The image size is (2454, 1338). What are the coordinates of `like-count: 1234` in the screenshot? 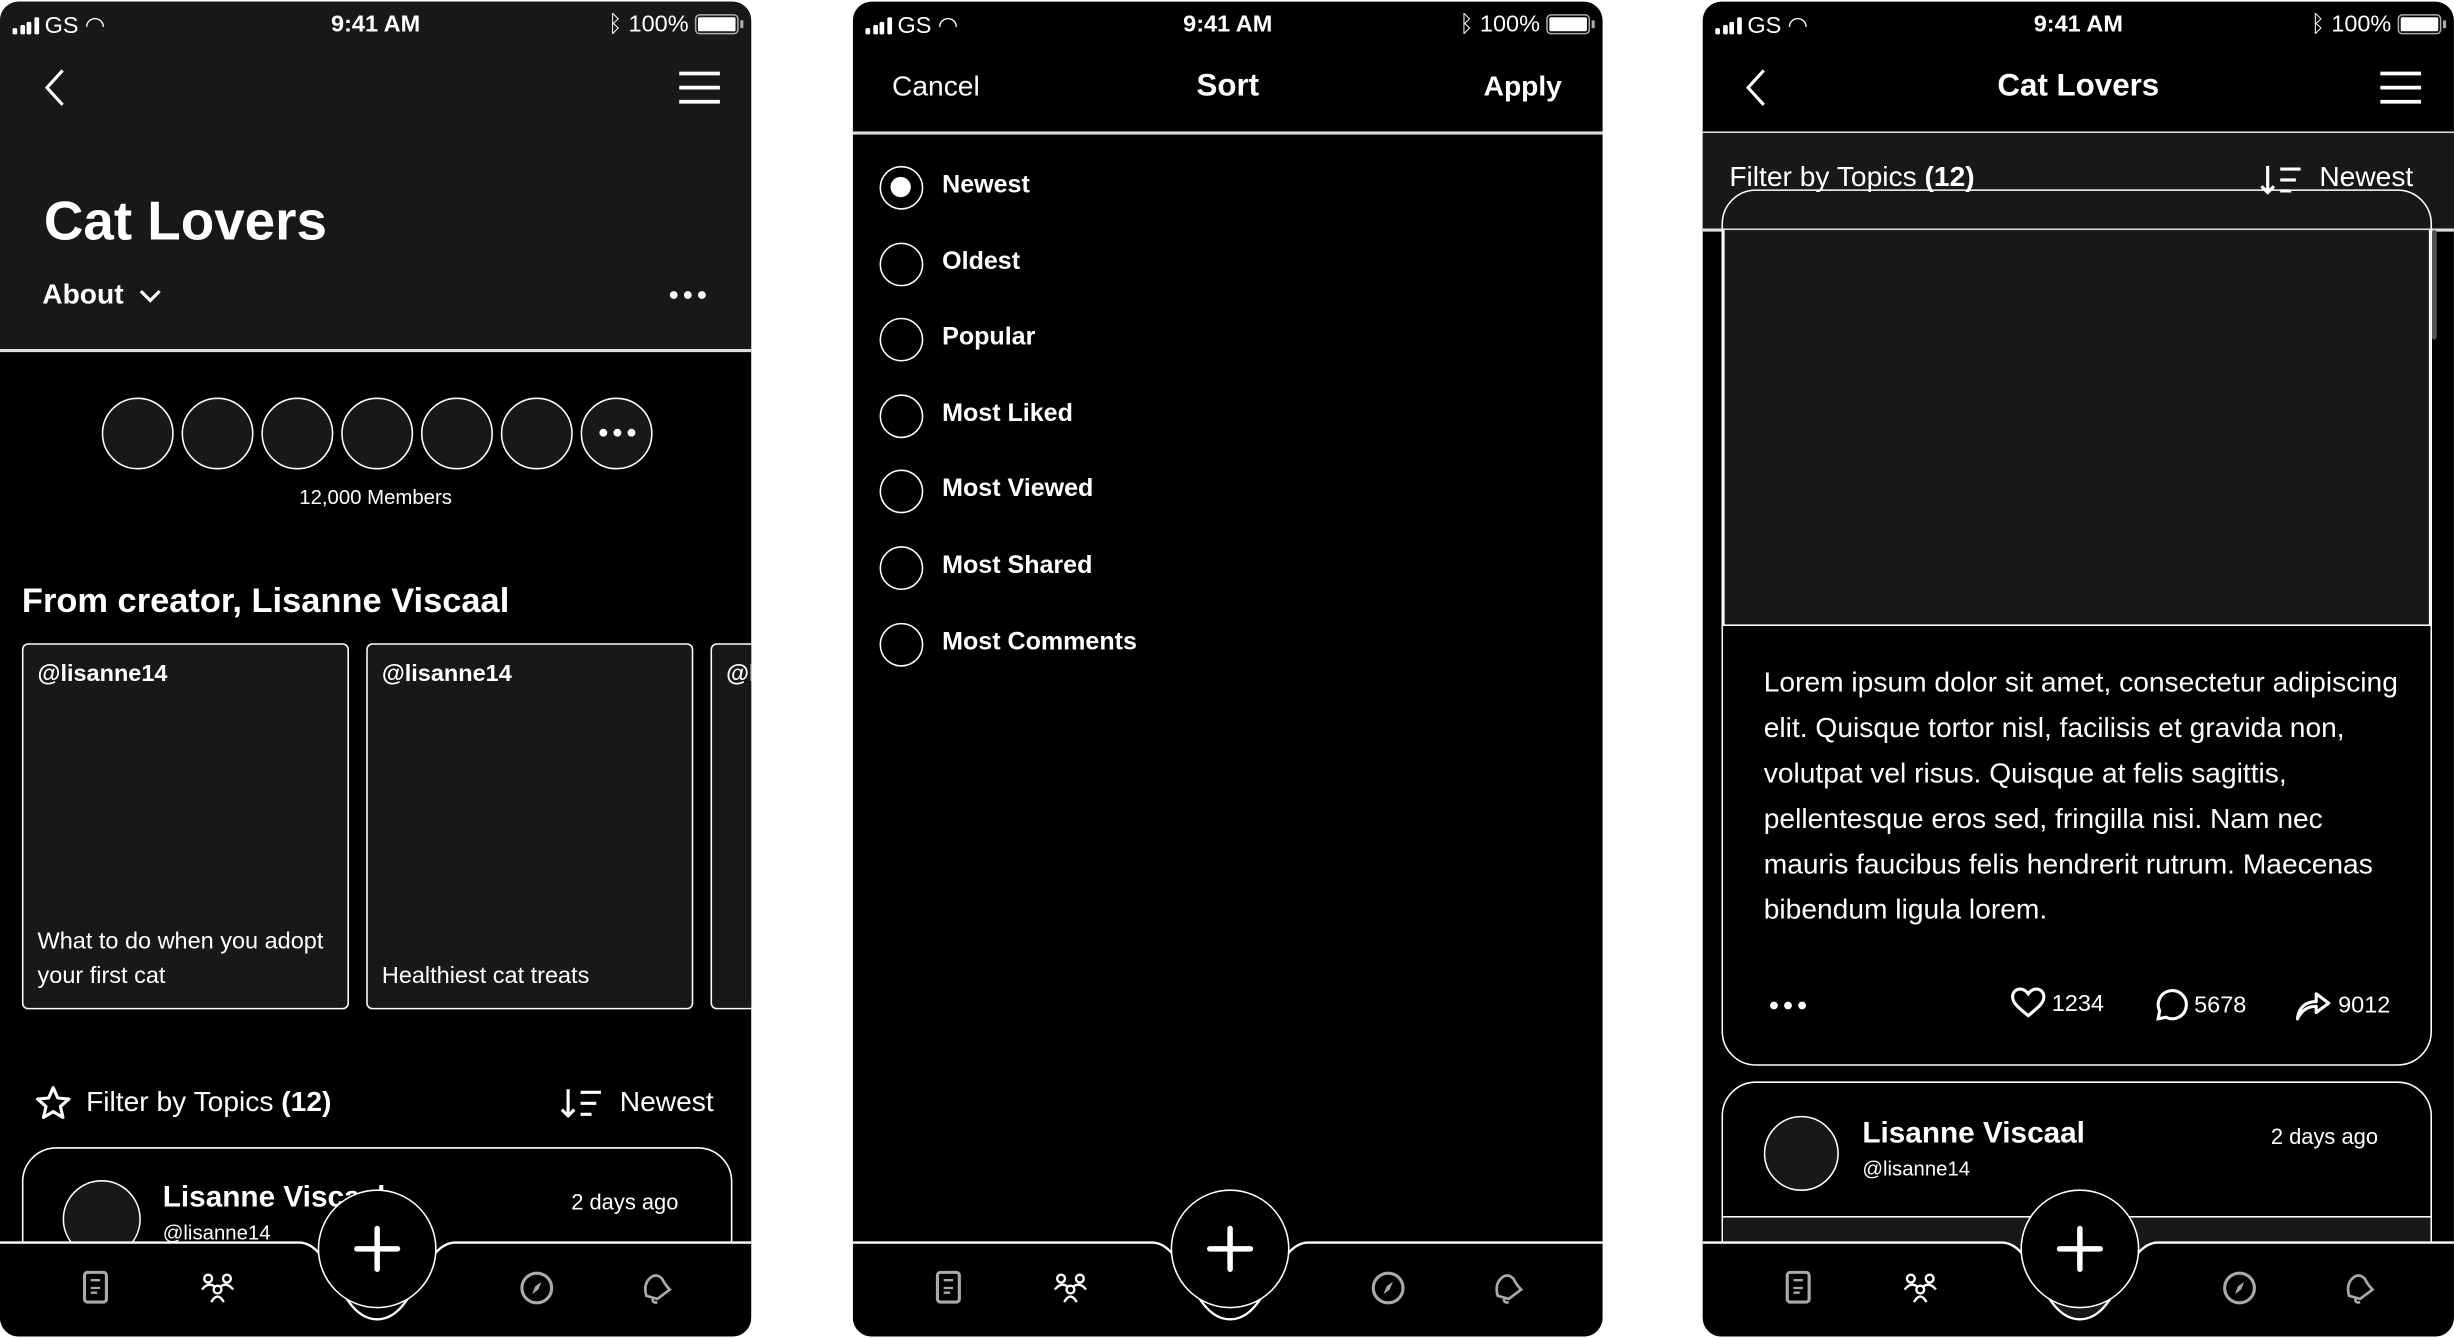 It's located at (2077, 1003).